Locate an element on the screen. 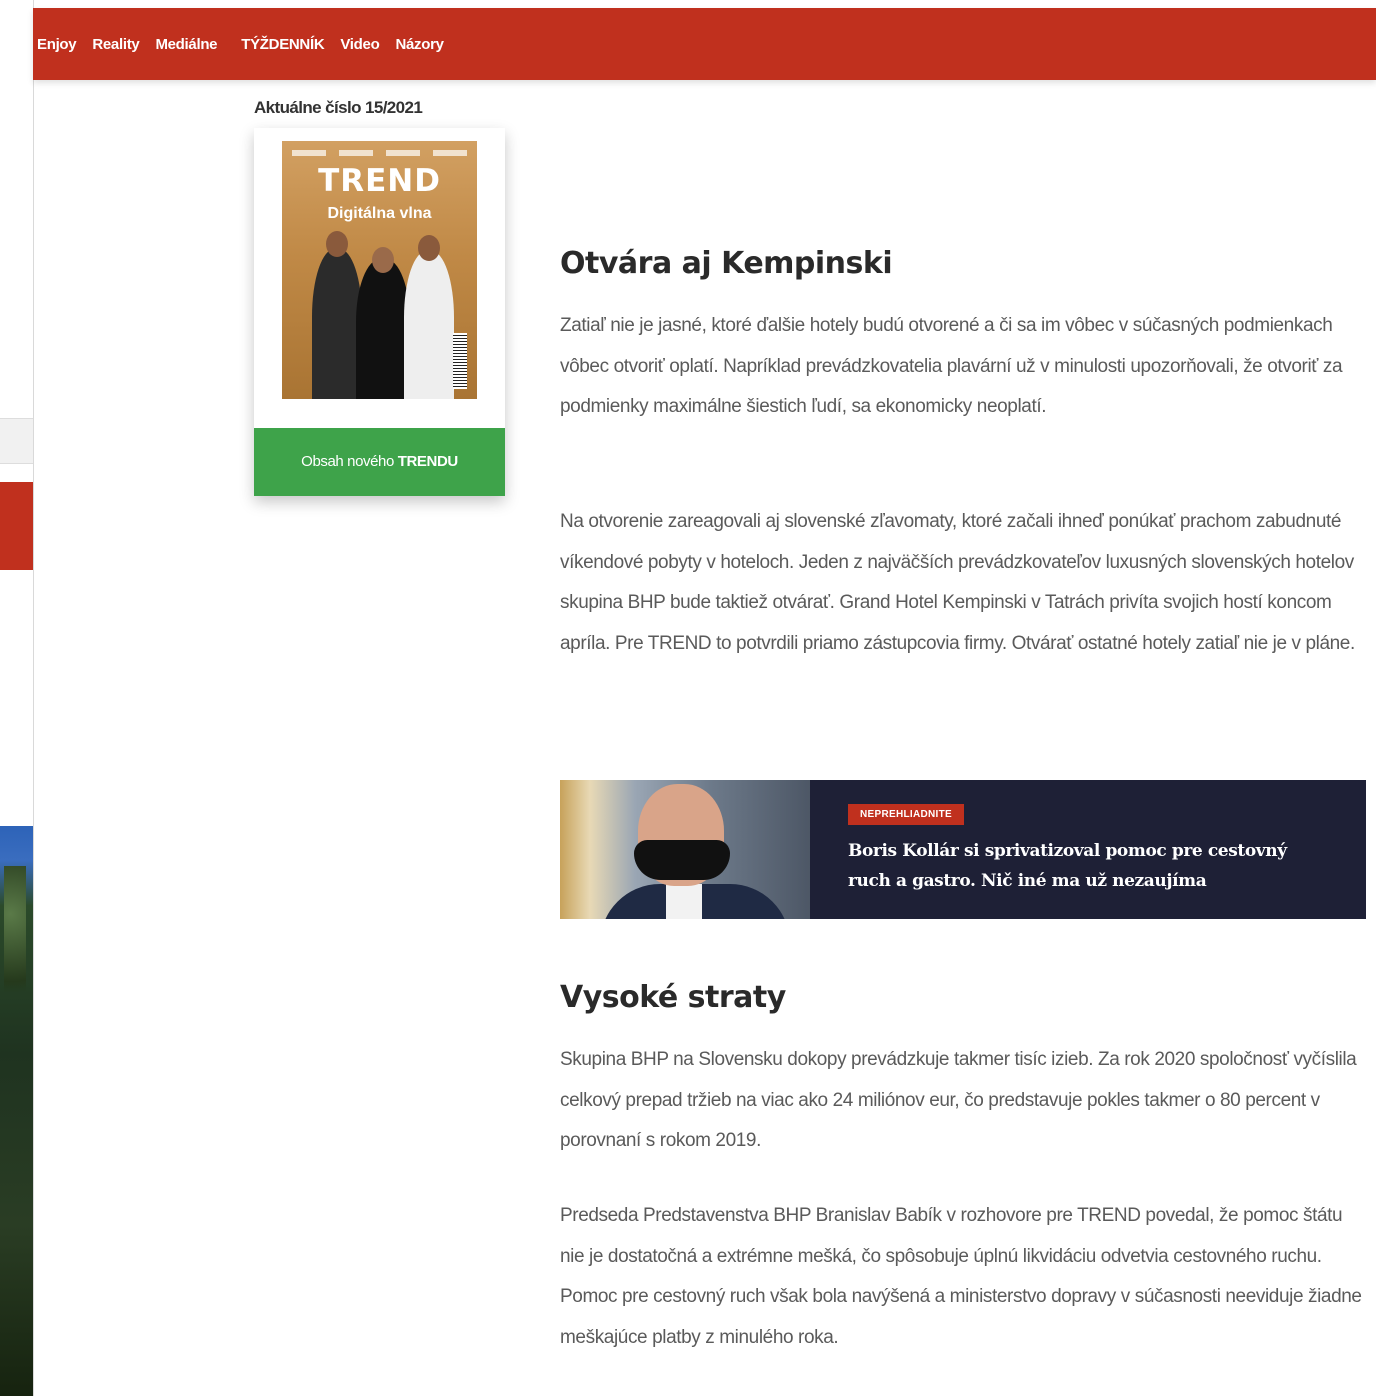  nav-item-enjoy: Enjoy is located at coordinates (58, 44).